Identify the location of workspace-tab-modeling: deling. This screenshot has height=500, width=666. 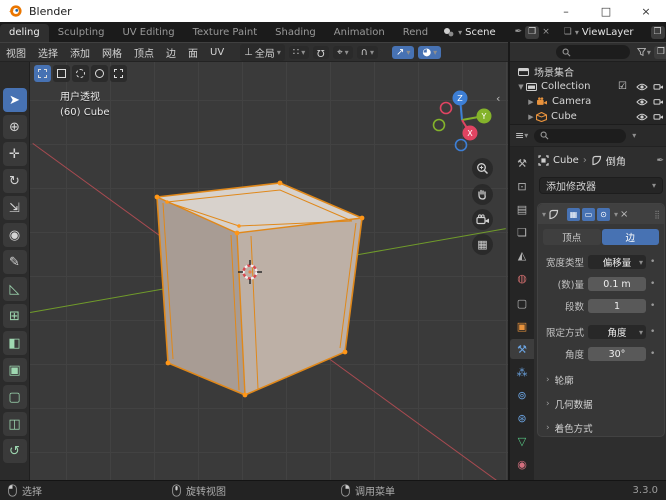
(24, 33).